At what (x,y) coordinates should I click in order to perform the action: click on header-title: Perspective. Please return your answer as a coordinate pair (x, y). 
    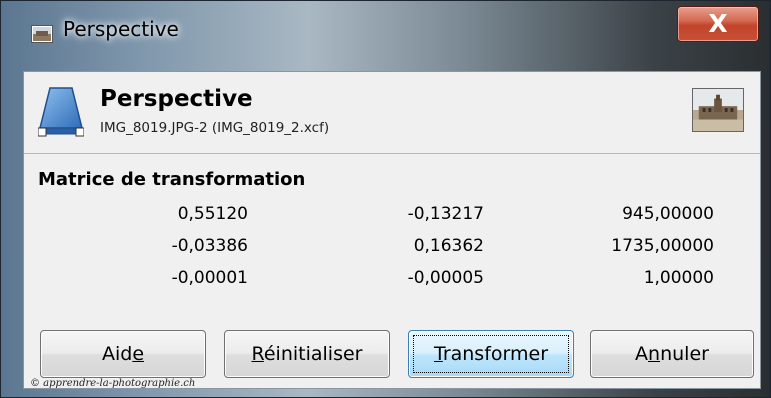
    Looking at the image, I should click on (176, 99).